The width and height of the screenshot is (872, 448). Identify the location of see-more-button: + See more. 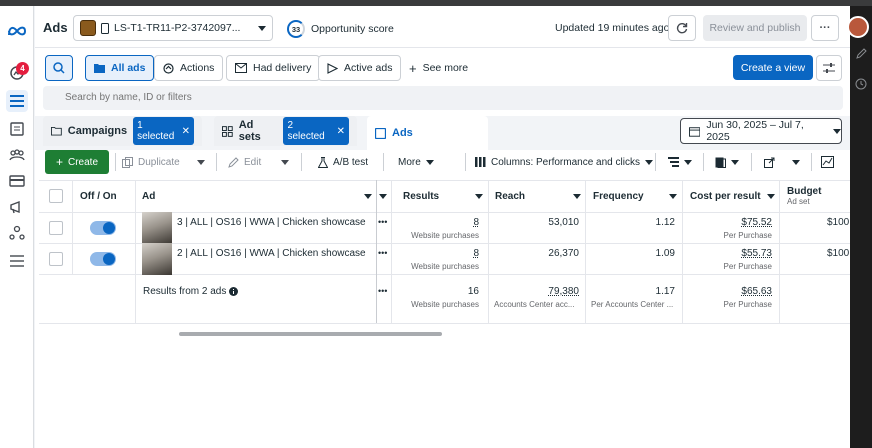
(439, 68).